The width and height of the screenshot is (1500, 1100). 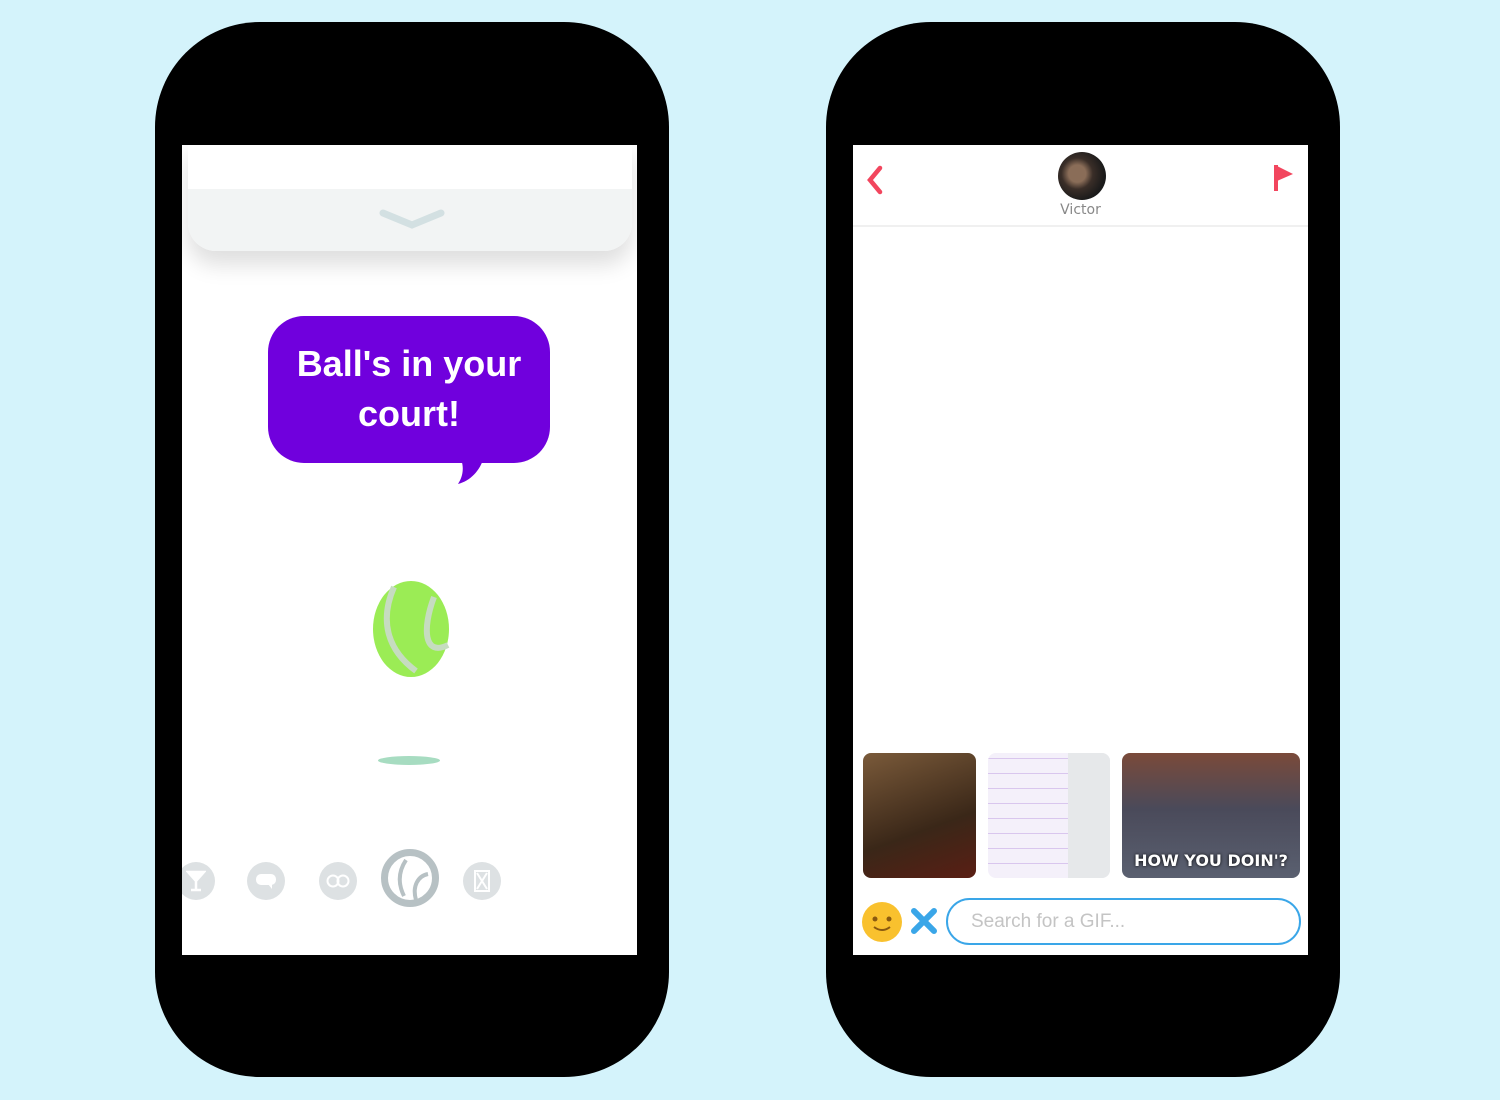 What do you see at coordinates (471, 470) in the screenshot?
I see `bubble-tail` at bounding box center [471, 470].